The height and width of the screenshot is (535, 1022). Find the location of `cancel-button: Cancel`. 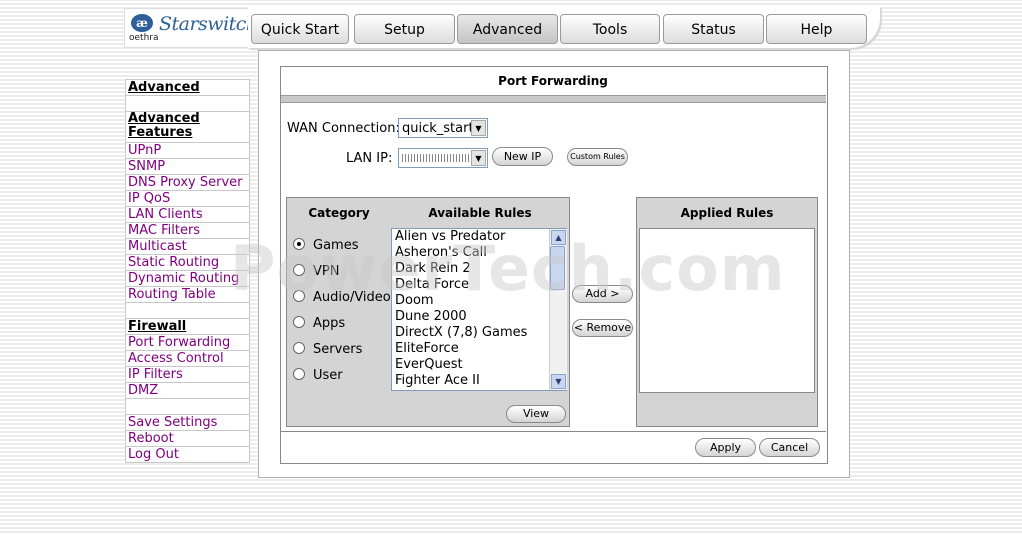

cancel-button: Cancel is located at coordinates (789, 447).